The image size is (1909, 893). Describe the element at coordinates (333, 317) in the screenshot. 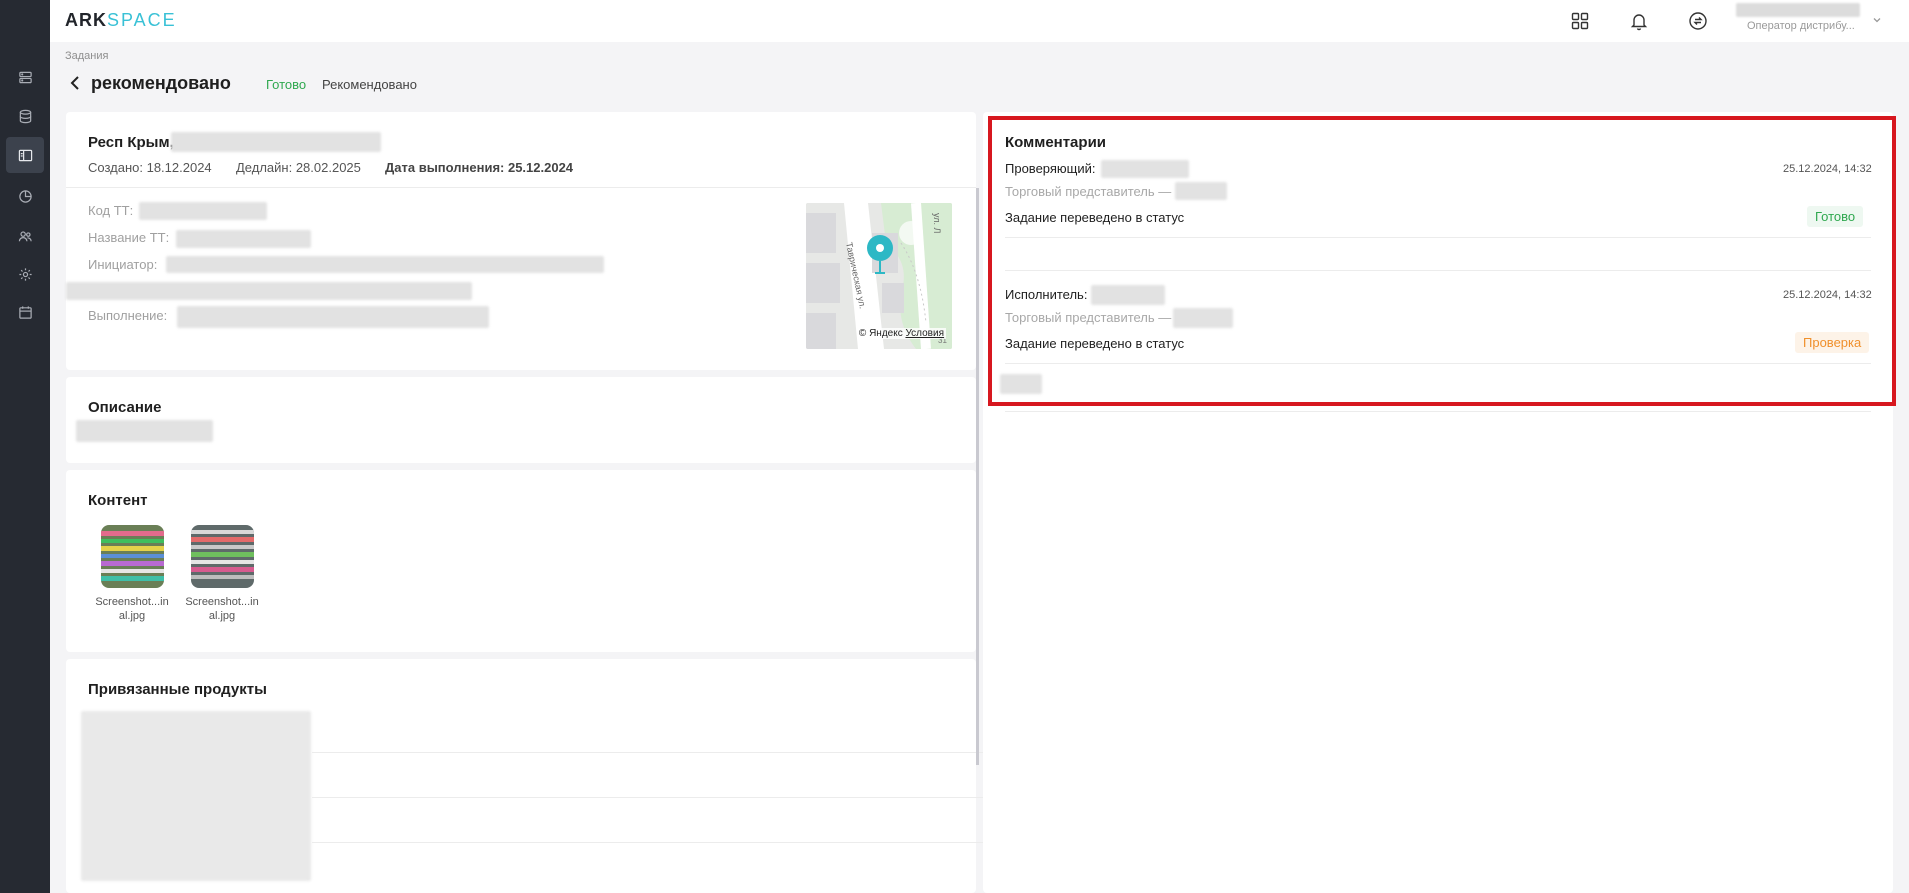

I see `execution-value-redacted` at that location.